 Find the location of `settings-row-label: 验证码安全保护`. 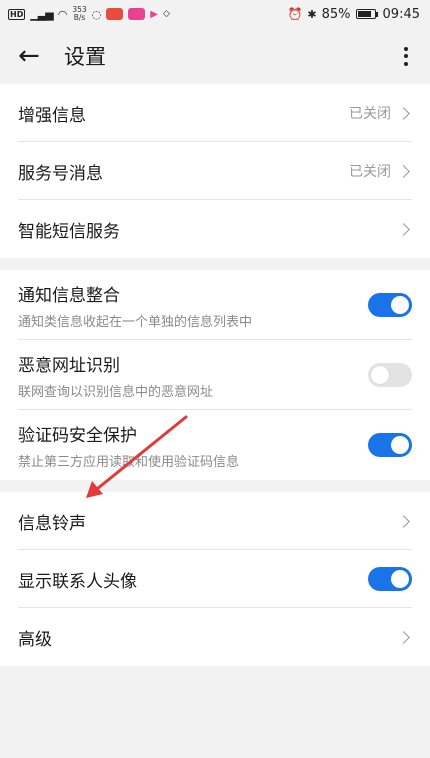

settings-row-label: 验证码安全保护 is located at coordinates (77, 435).